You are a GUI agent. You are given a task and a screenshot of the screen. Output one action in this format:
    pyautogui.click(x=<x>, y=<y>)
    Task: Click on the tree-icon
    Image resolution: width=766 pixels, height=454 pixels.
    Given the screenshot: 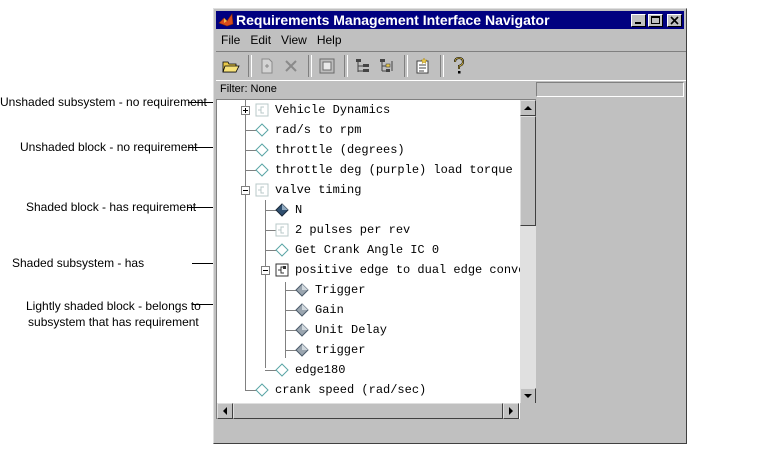 What is the action you would take?
    pyautogui.click(x=362, y=65)
    